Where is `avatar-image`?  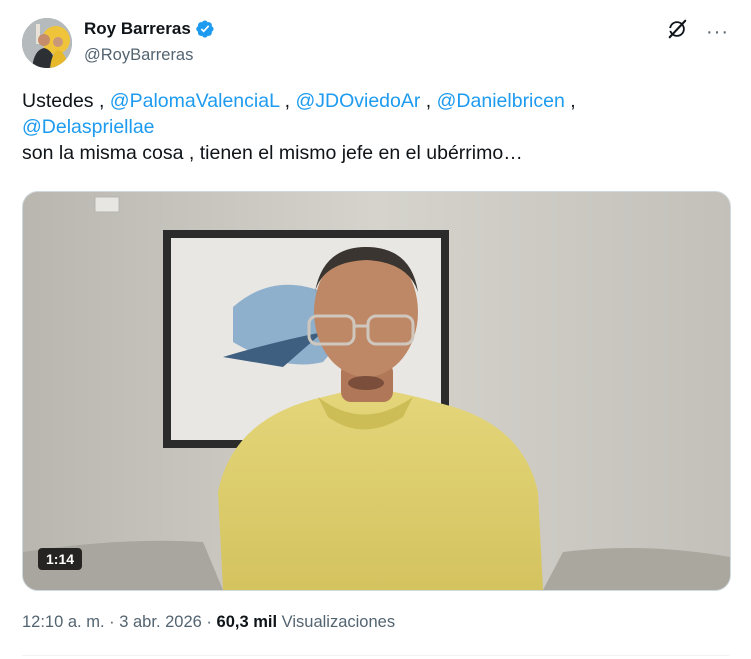
avatar-image is located at coordinates (47, 43).